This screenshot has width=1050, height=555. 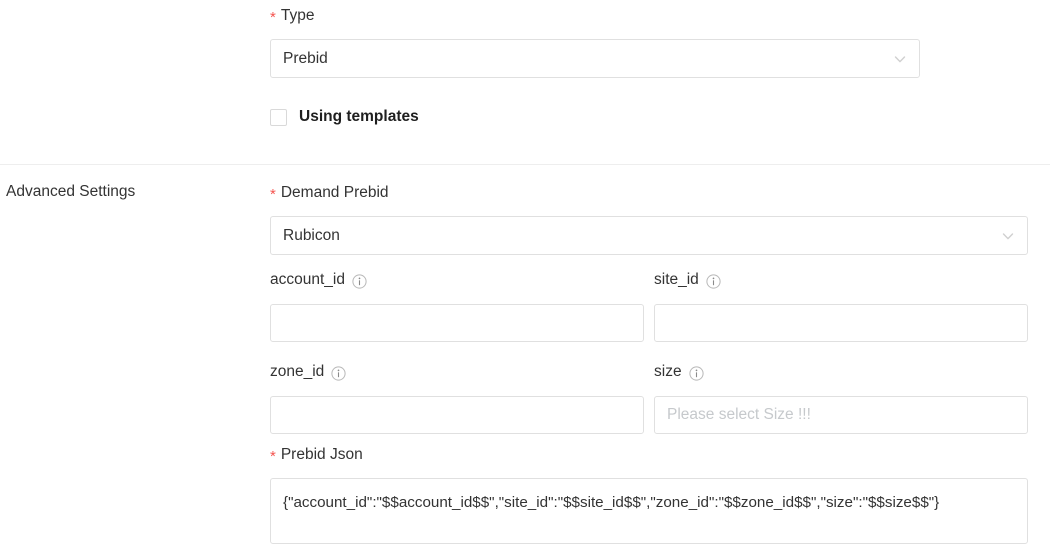 I want to click on type-field-label: * Type, so click(x=292, y=16).